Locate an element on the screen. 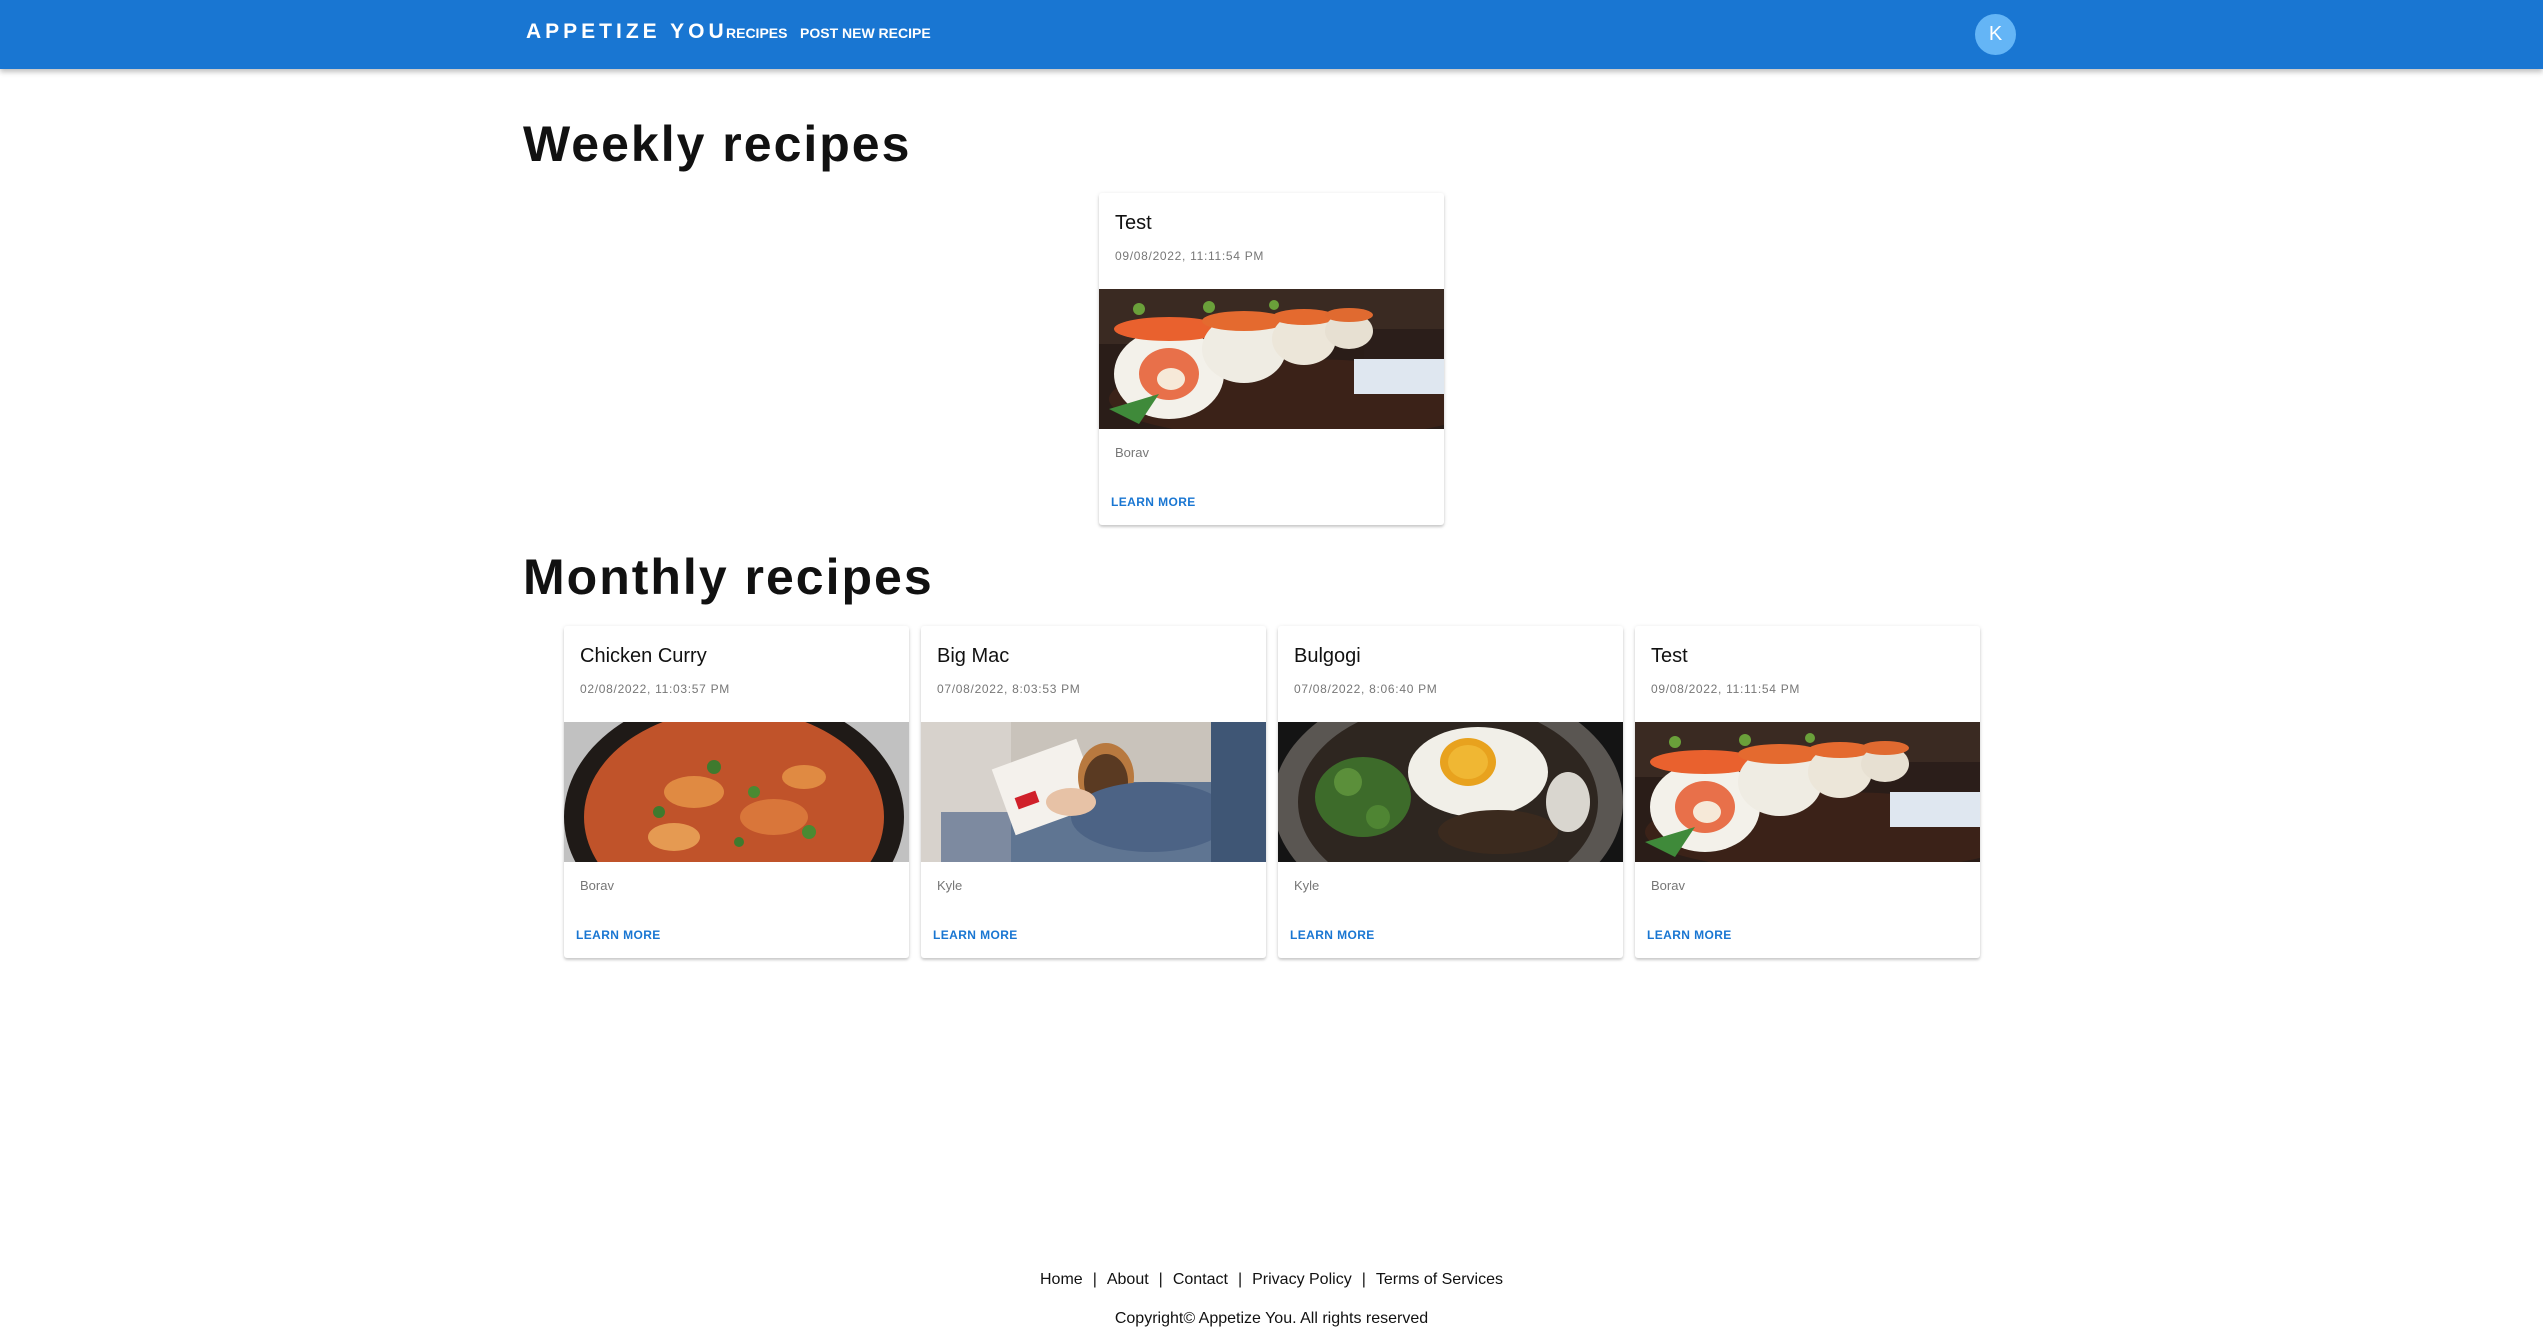 The image size is (2543, 1328). monthly-section-title: Monthly recipes is located at coordinates (728, 577).